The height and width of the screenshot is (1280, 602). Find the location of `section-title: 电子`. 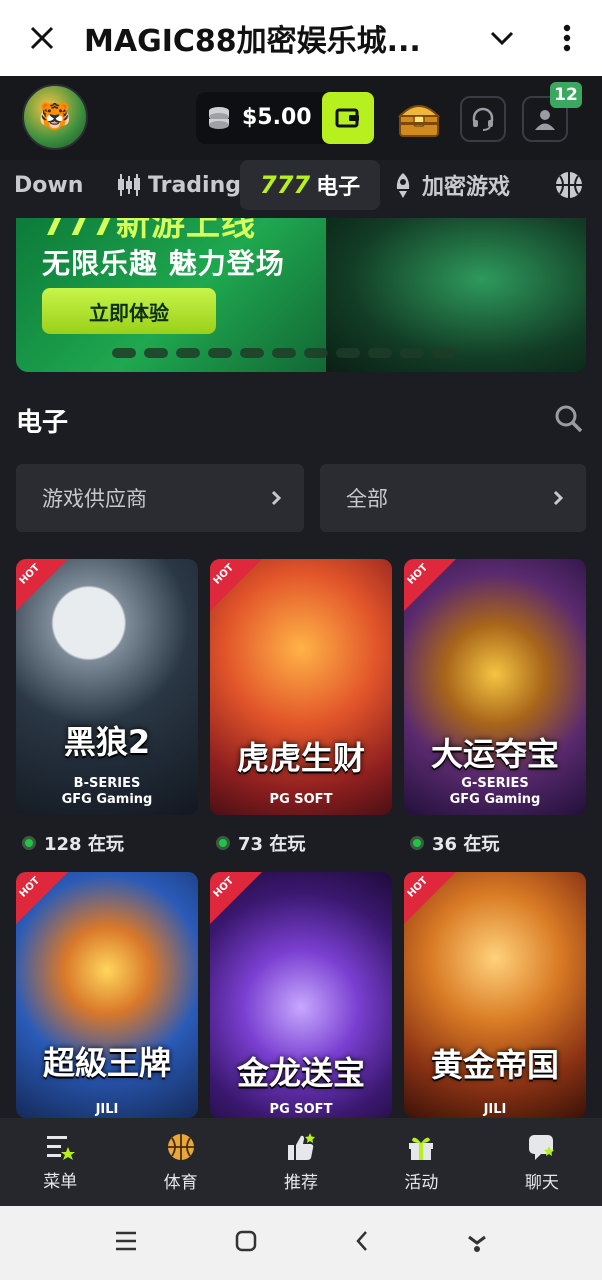

section-title: 电子 is located at coordinates (42, 423).